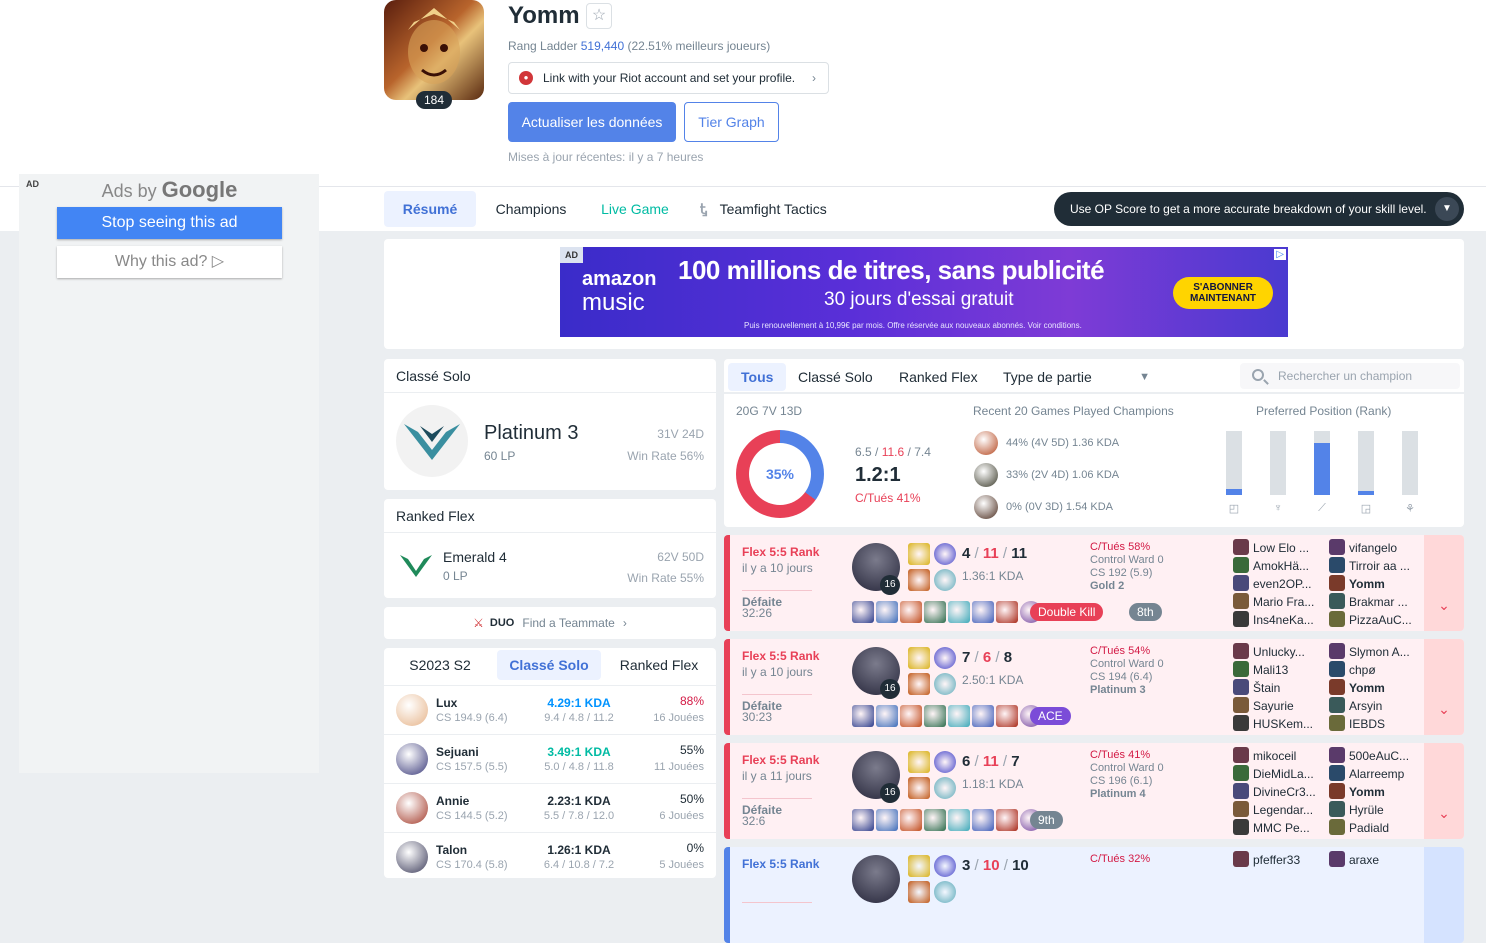 This screenshot has height=943, width=1486. Describe the element at coordinates (1280, 254) in the screenshot. I see `adchoices-icon: ▷` at that location.